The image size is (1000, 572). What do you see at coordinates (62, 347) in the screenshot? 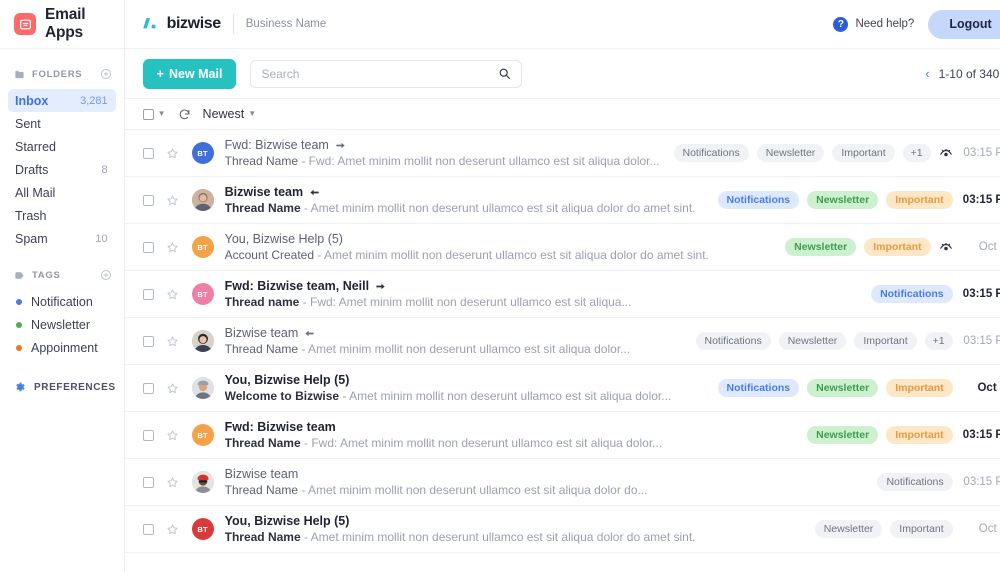
I see `sidebar-tag-appoinment: Appoinment` at bounding box center [62, 347].